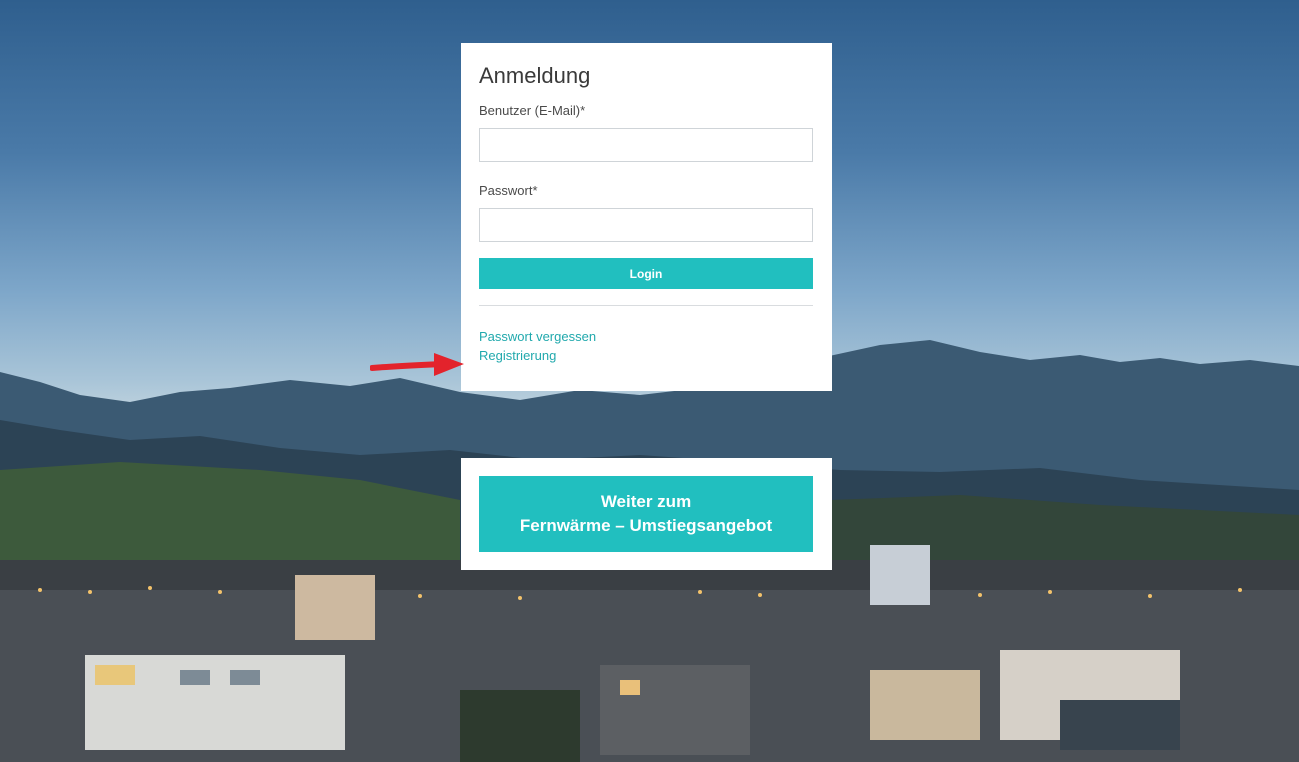 The width and height of the screenshot is (1299, 762). What do you see at coordinates (508, 190) in the screenshot?
I see `password-label: Passwort*` at bounding box center [508, 190].